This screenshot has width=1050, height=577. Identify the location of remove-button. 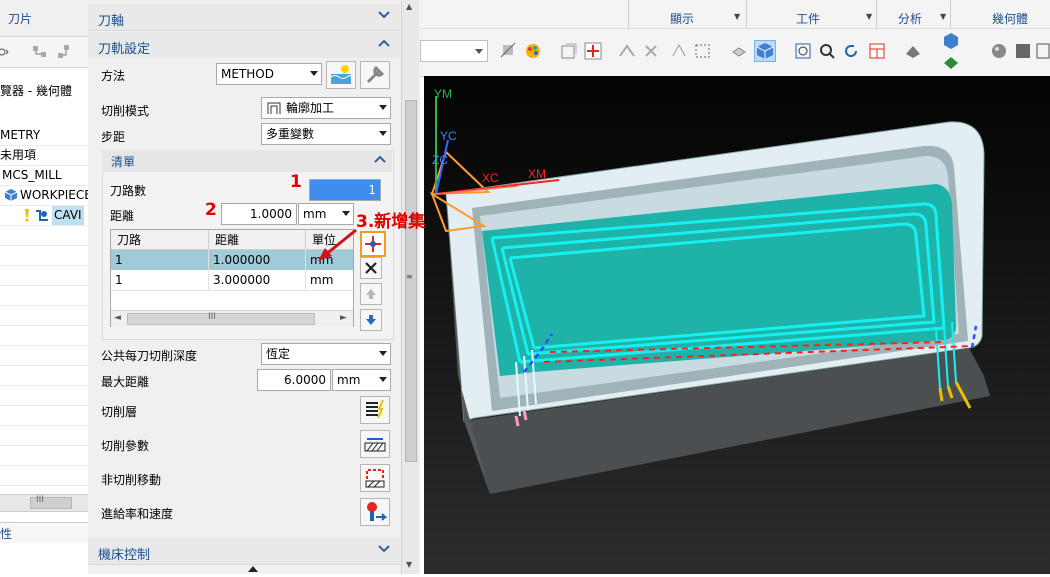
(371, 268).